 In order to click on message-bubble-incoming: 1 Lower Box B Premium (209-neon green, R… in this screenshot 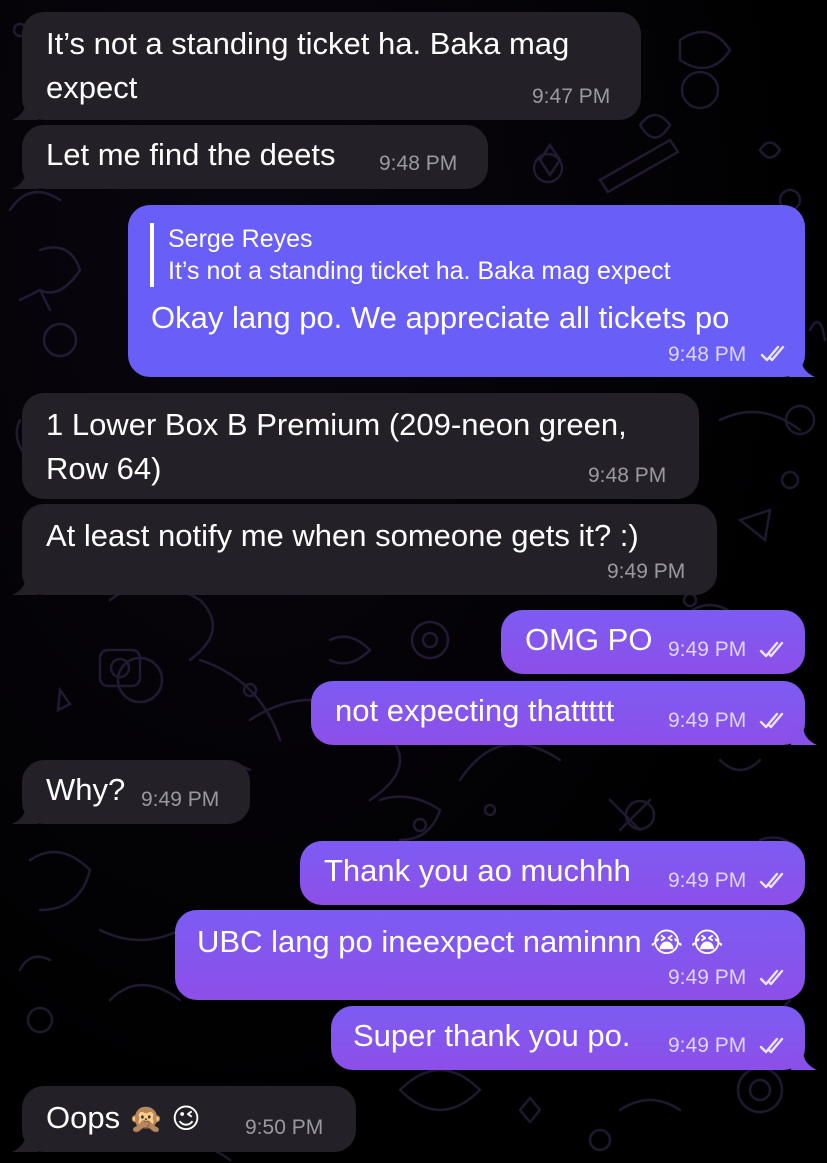, I will do `click(360, 446)`.